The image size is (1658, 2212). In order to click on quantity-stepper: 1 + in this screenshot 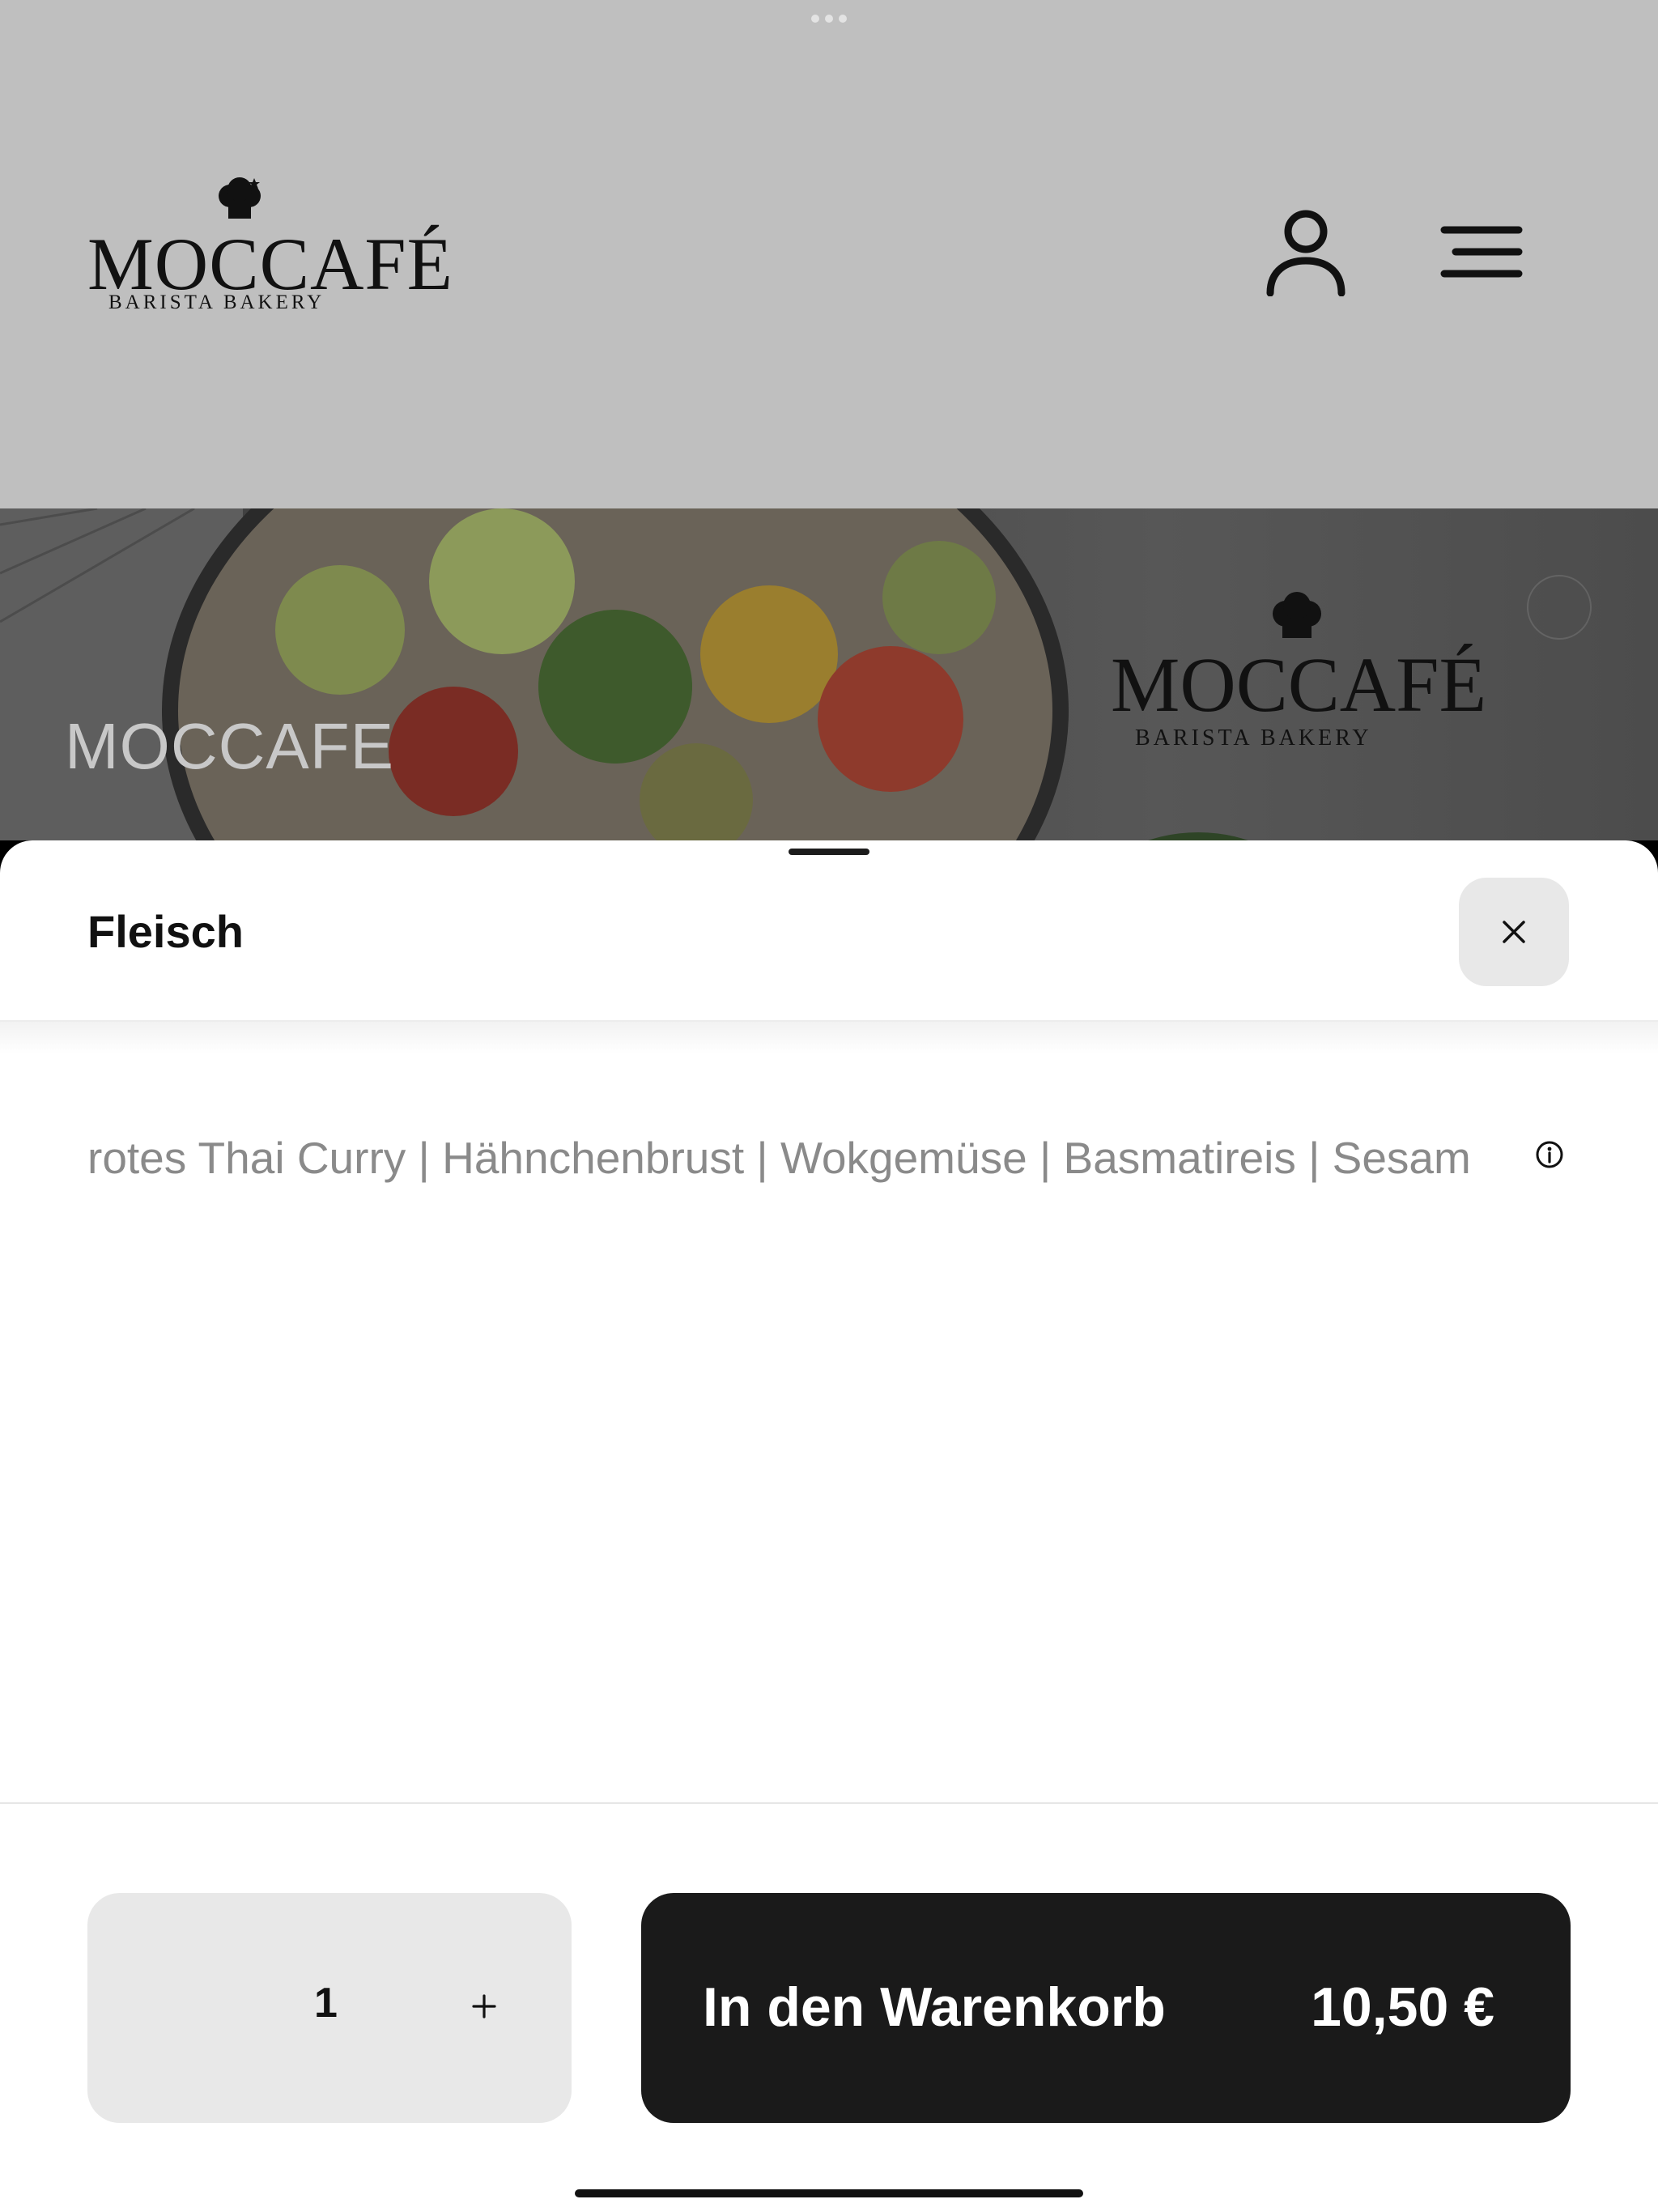, I will do `click(329, 2008)`.